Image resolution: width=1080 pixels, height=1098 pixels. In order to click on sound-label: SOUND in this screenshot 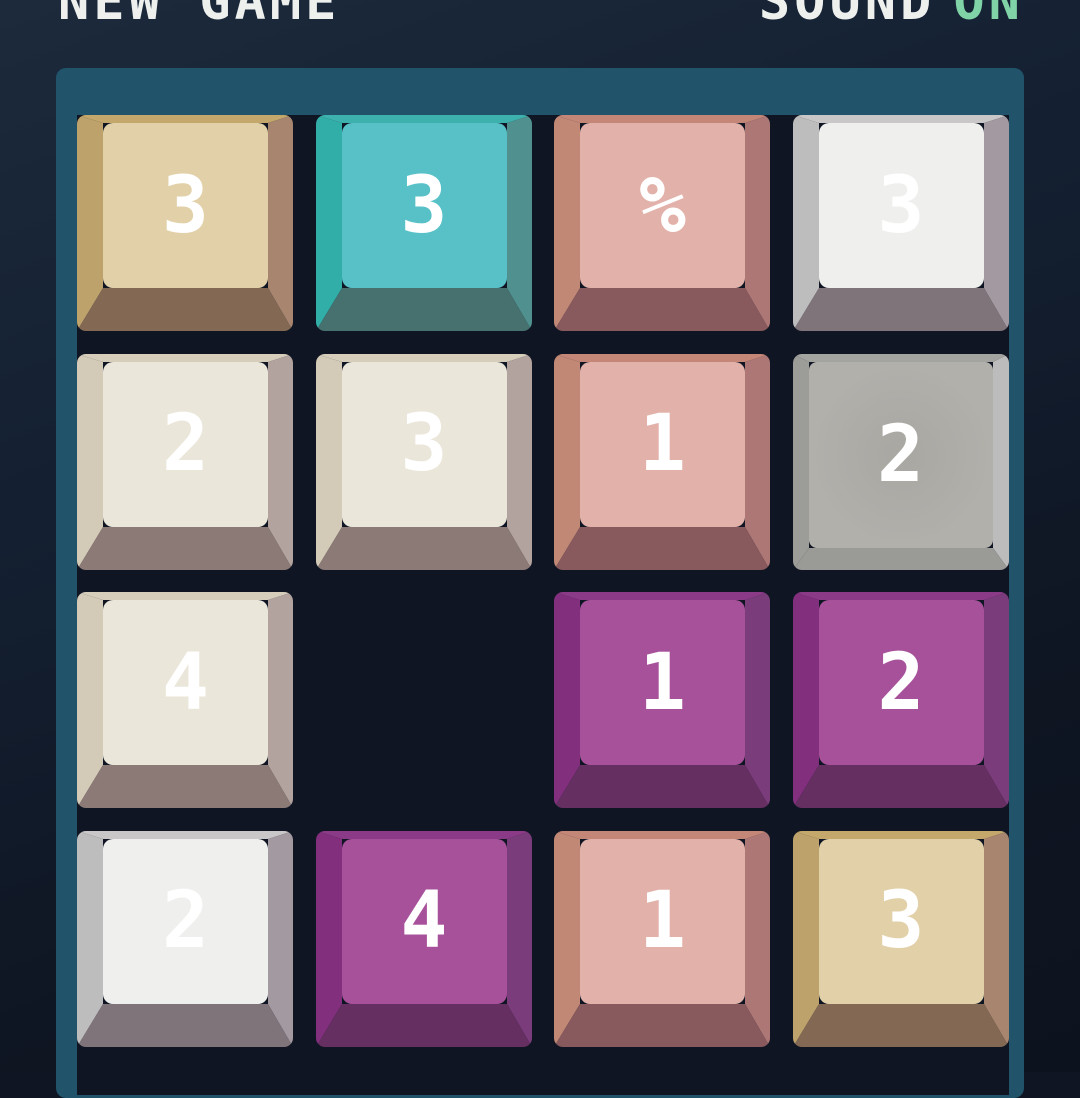, I will do `click(847, 16)`.